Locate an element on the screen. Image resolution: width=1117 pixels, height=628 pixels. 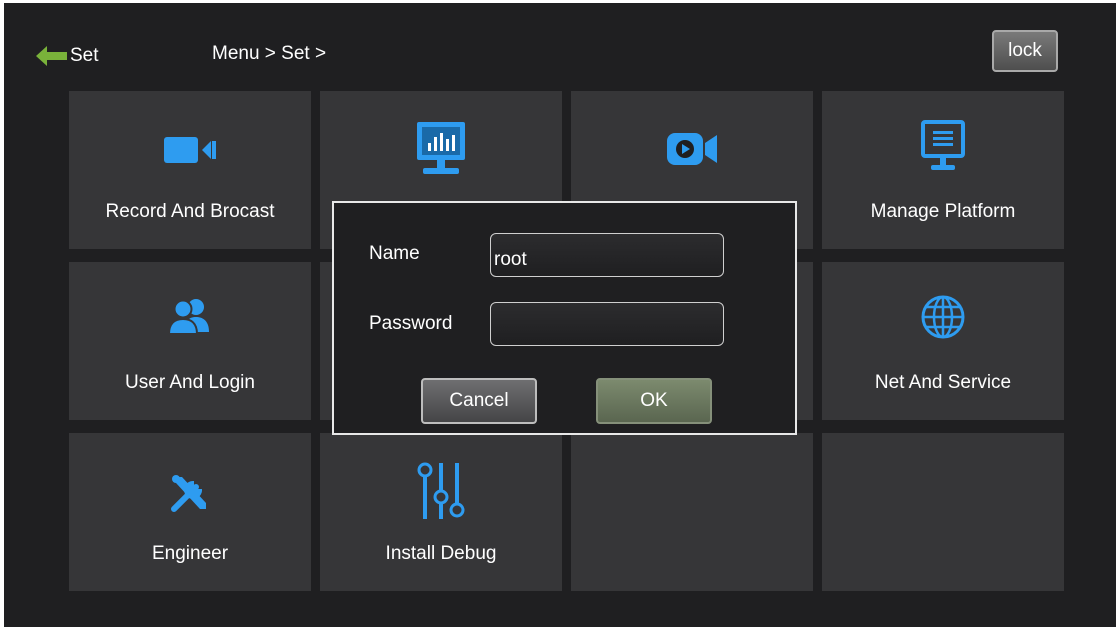
tile-label: User And Login is located at coordinates (190, 382).